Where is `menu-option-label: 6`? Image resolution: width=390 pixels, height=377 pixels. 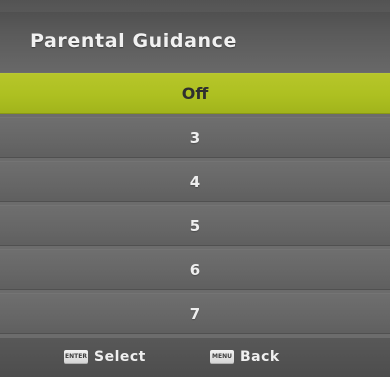
menu-option-label: 6 is located at coordinates (195, 269).